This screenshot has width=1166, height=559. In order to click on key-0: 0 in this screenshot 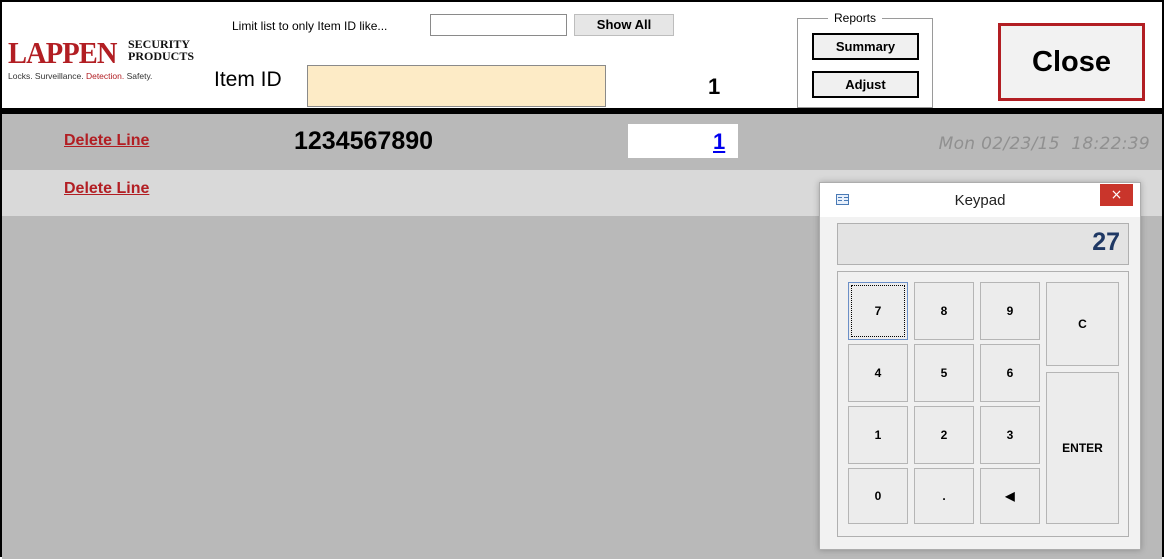, I will do `click(878, 496)`.